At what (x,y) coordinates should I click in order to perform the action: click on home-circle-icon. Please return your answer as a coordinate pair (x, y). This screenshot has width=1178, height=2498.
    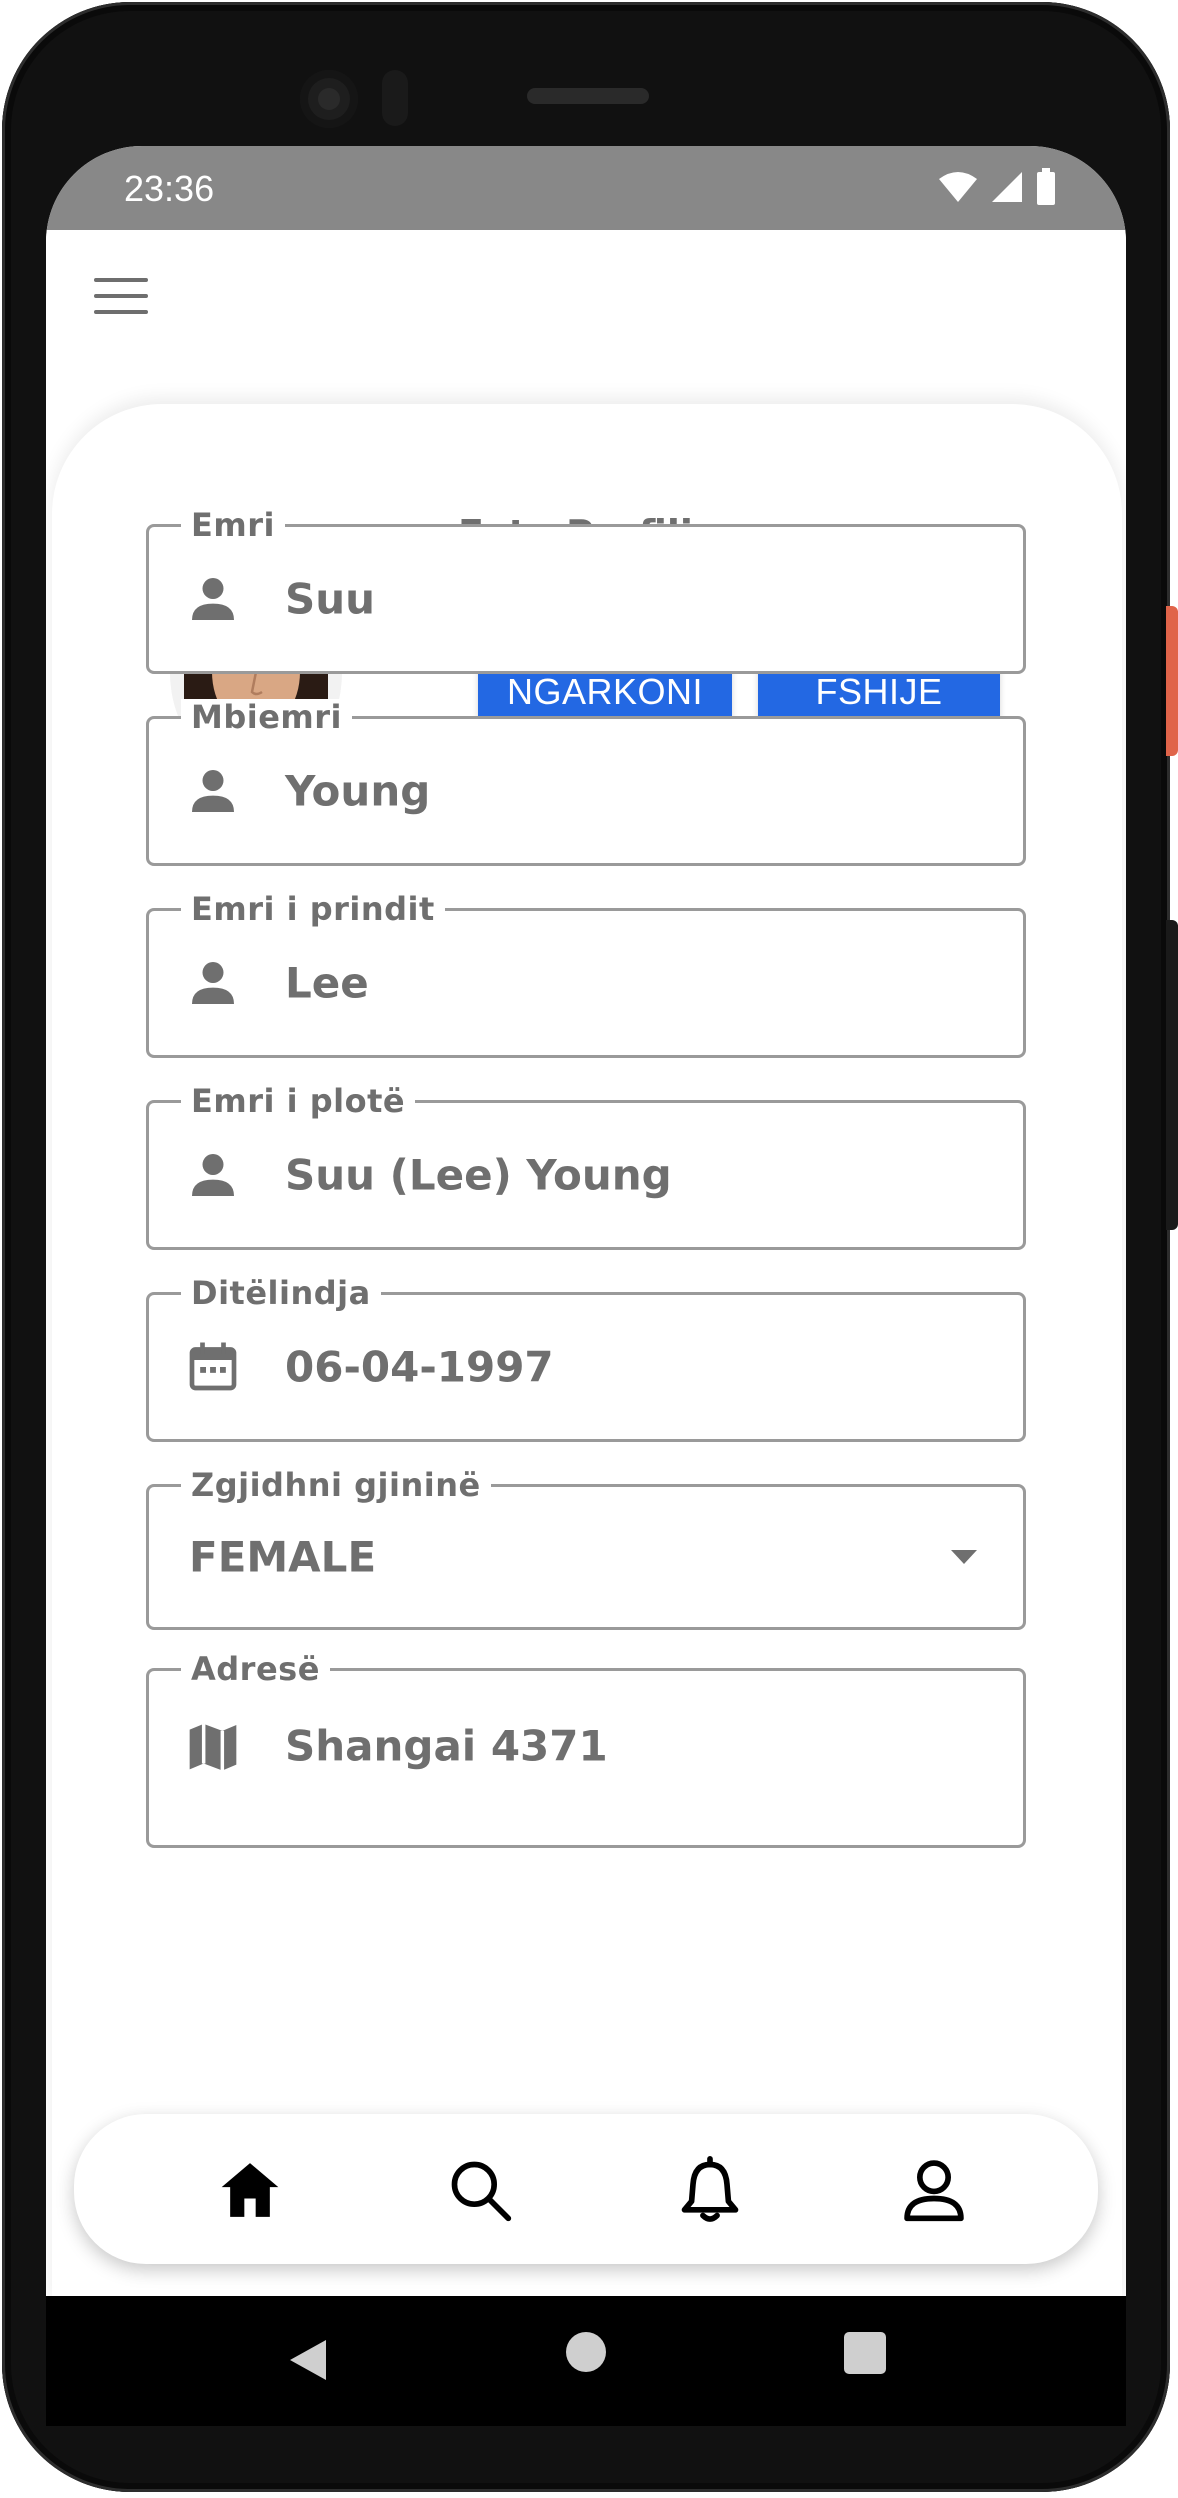
    Looking at the image, I should click on (586, 2352).